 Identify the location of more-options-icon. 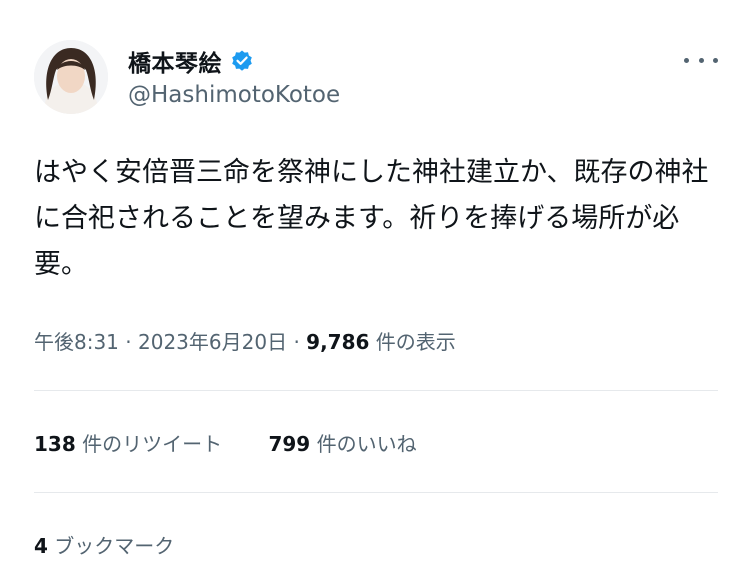
(701, 60).